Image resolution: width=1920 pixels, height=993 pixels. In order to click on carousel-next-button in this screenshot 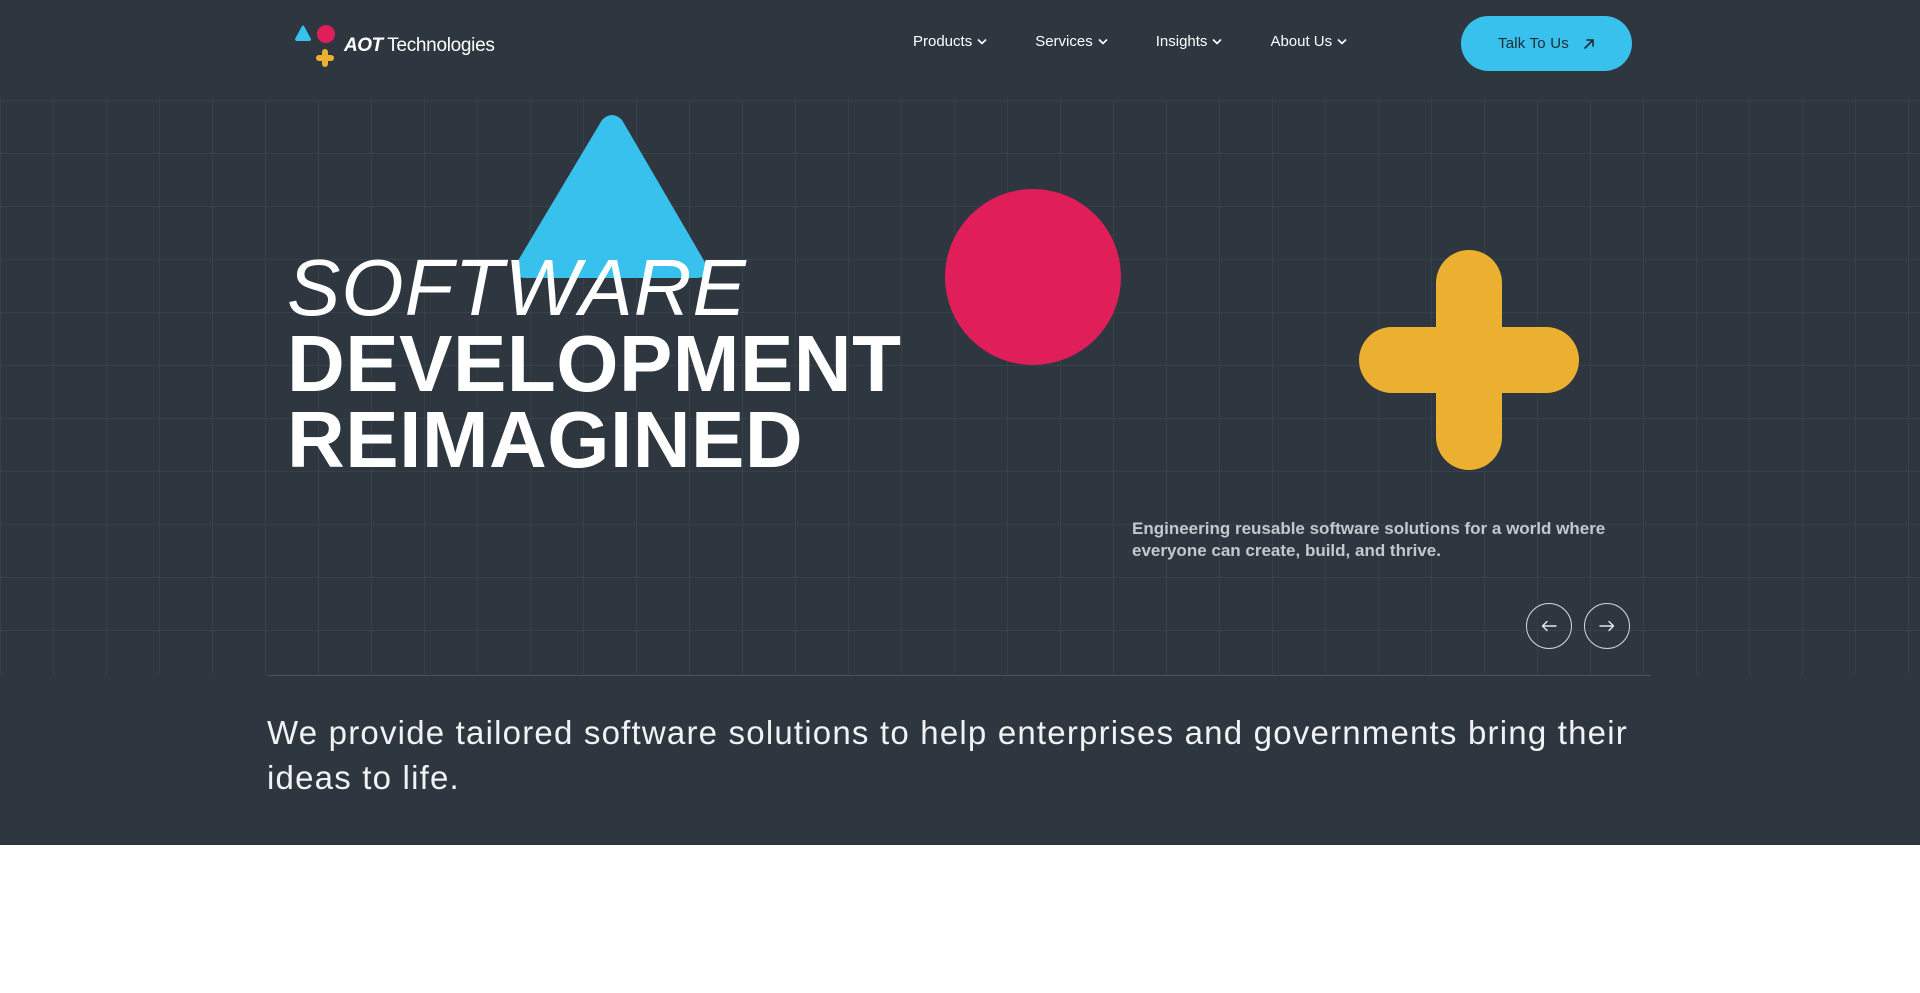, I will do `click(1607, 626)`.